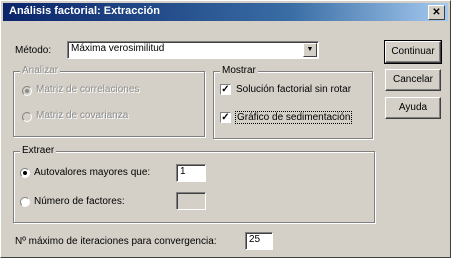 The width and height of the screenshot is (451, 258). Describe the element at coordinates (82, 115) in the screenshot. I see `covariance-label: Matriz de covarianza` at that location.